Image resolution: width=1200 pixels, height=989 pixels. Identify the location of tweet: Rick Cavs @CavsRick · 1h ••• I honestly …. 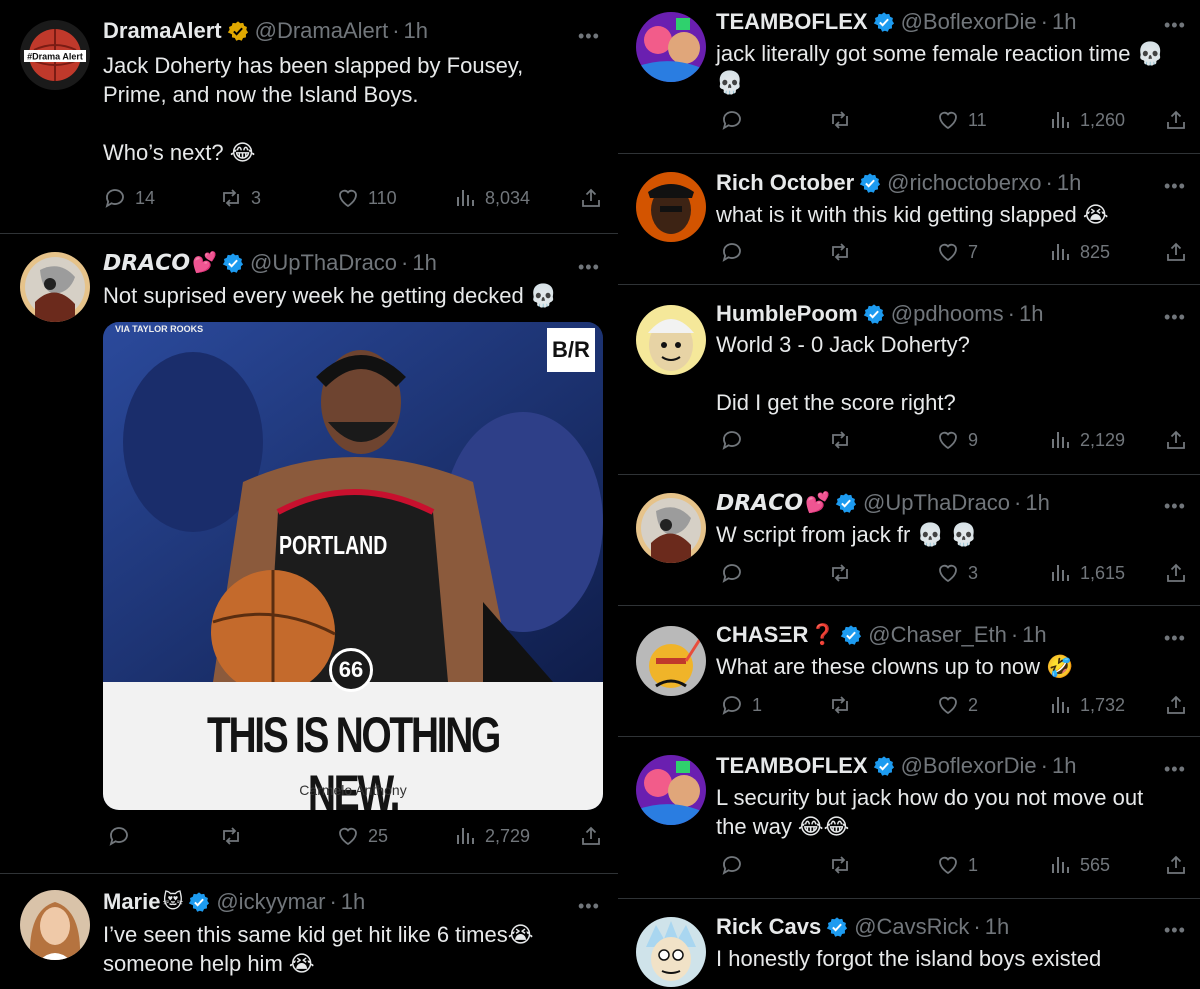
(909, 944).